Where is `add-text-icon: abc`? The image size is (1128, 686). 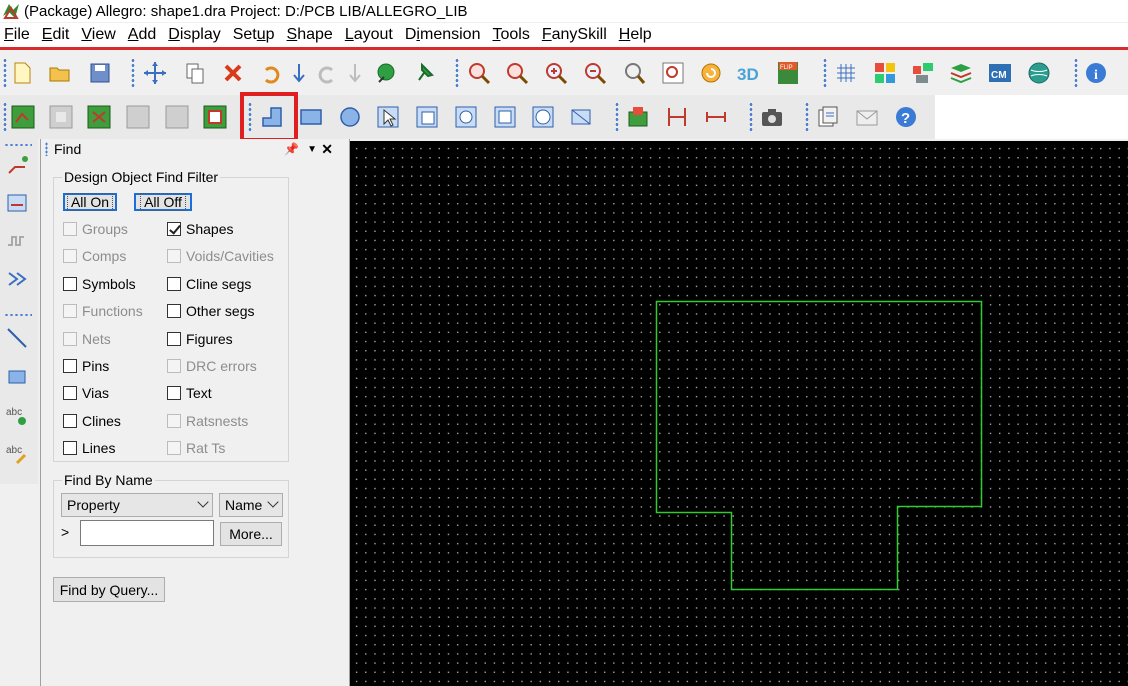 add-text-icon: abc is located at coordinates (17, 415).